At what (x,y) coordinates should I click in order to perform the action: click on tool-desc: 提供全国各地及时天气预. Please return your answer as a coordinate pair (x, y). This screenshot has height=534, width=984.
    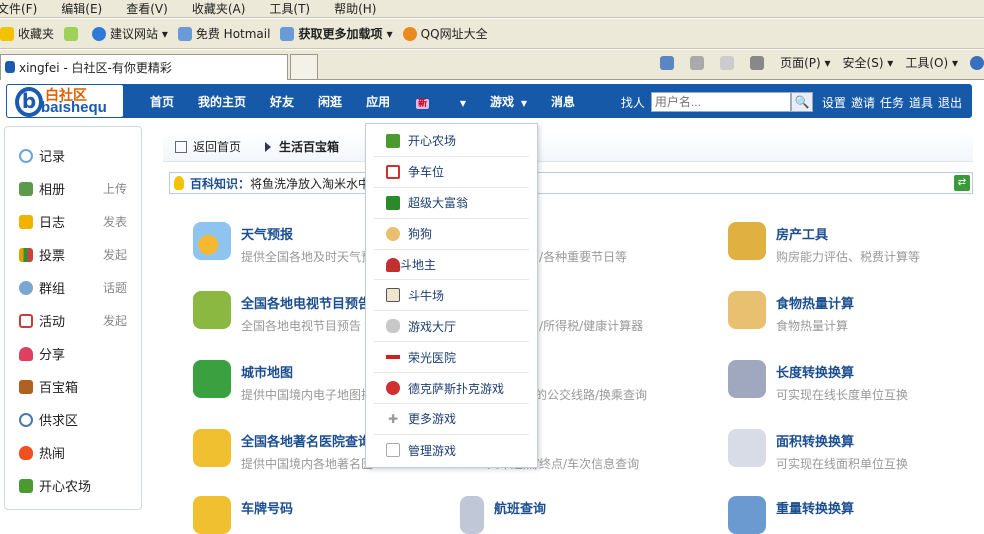
    Looking at the image, I should click on (307, 257).